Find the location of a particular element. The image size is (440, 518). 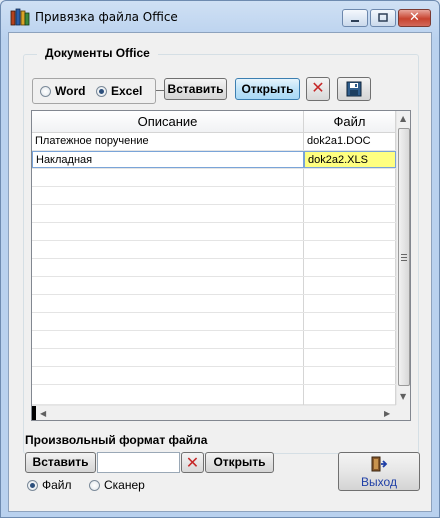

grip-icon is located at coordinates (404, 257).